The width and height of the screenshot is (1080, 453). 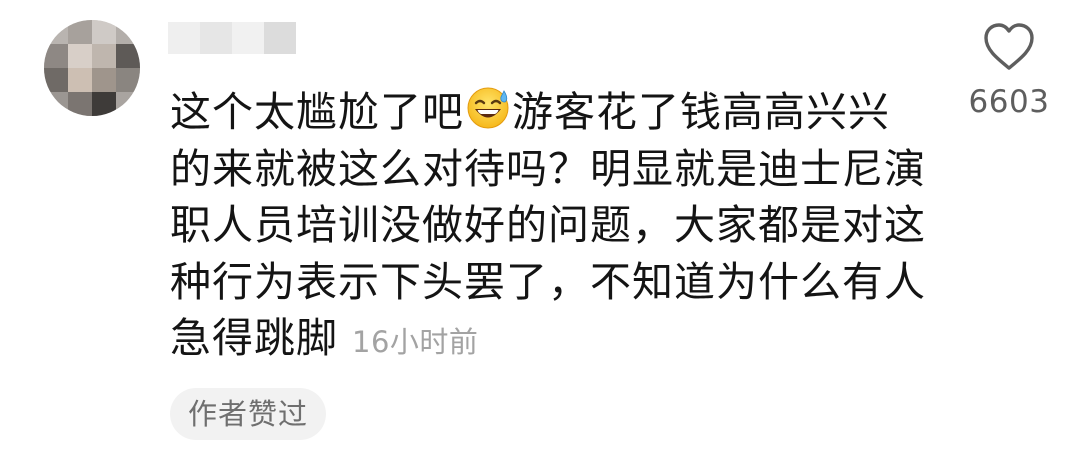 What do you see at coordinates (548, 168) in the screenshot?
I see `comment-line: 的来就被这么对待吗？明显就是迪士尼演` at bounding box center [548, 168].